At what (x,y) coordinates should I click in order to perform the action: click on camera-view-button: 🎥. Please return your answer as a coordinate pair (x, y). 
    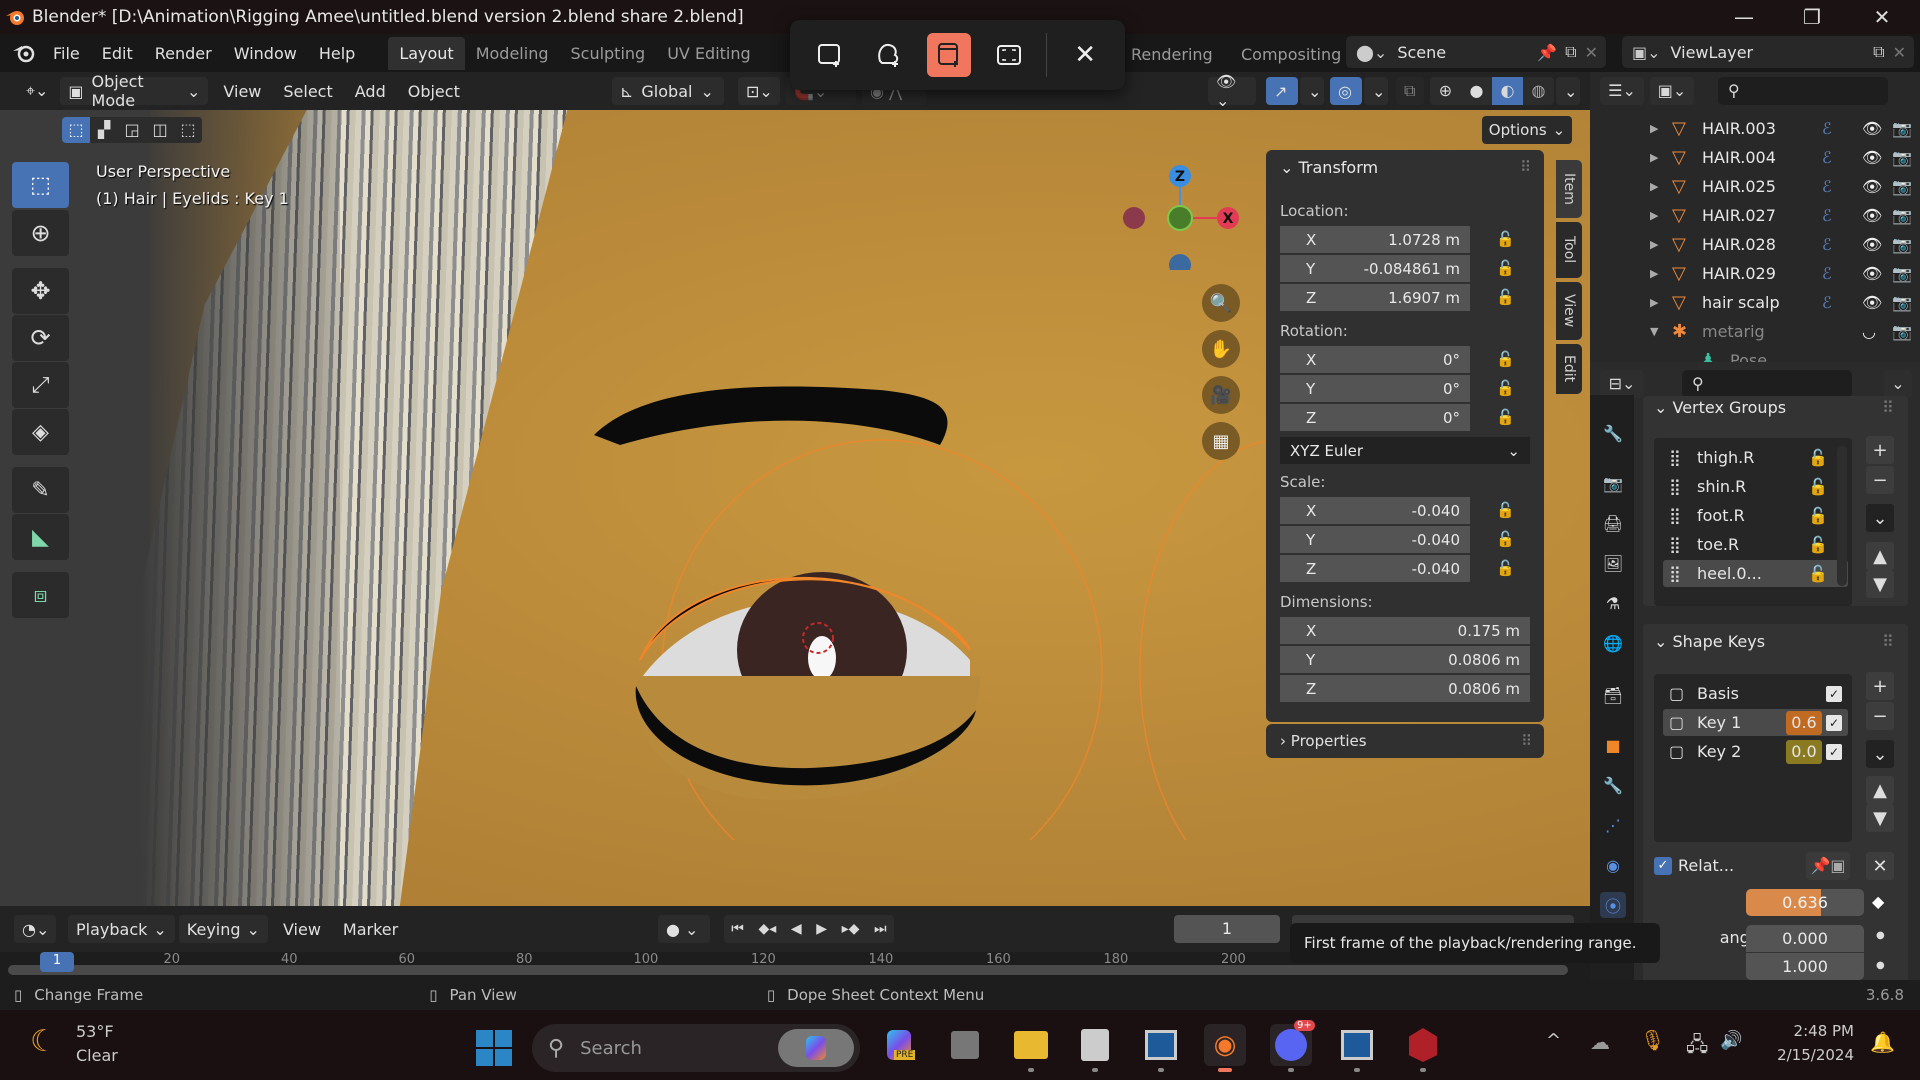
    Looking at the image, I should click on (1221, 395).